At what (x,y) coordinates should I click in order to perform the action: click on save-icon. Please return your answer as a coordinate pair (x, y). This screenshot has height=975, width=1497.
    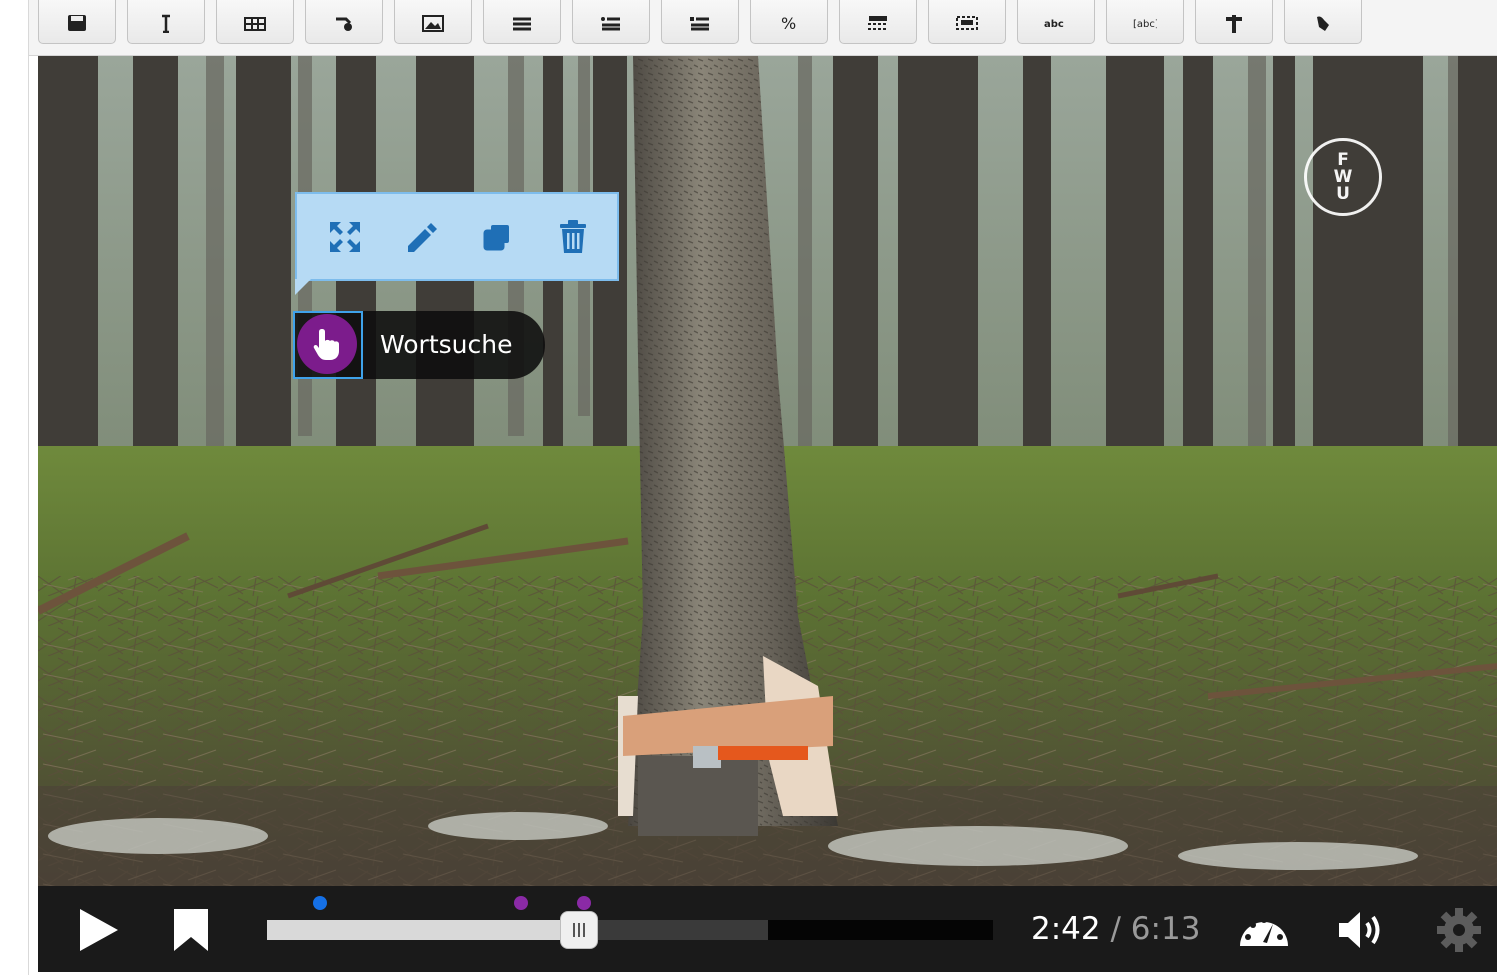
    Looking at the image, I should click on (77, 23).